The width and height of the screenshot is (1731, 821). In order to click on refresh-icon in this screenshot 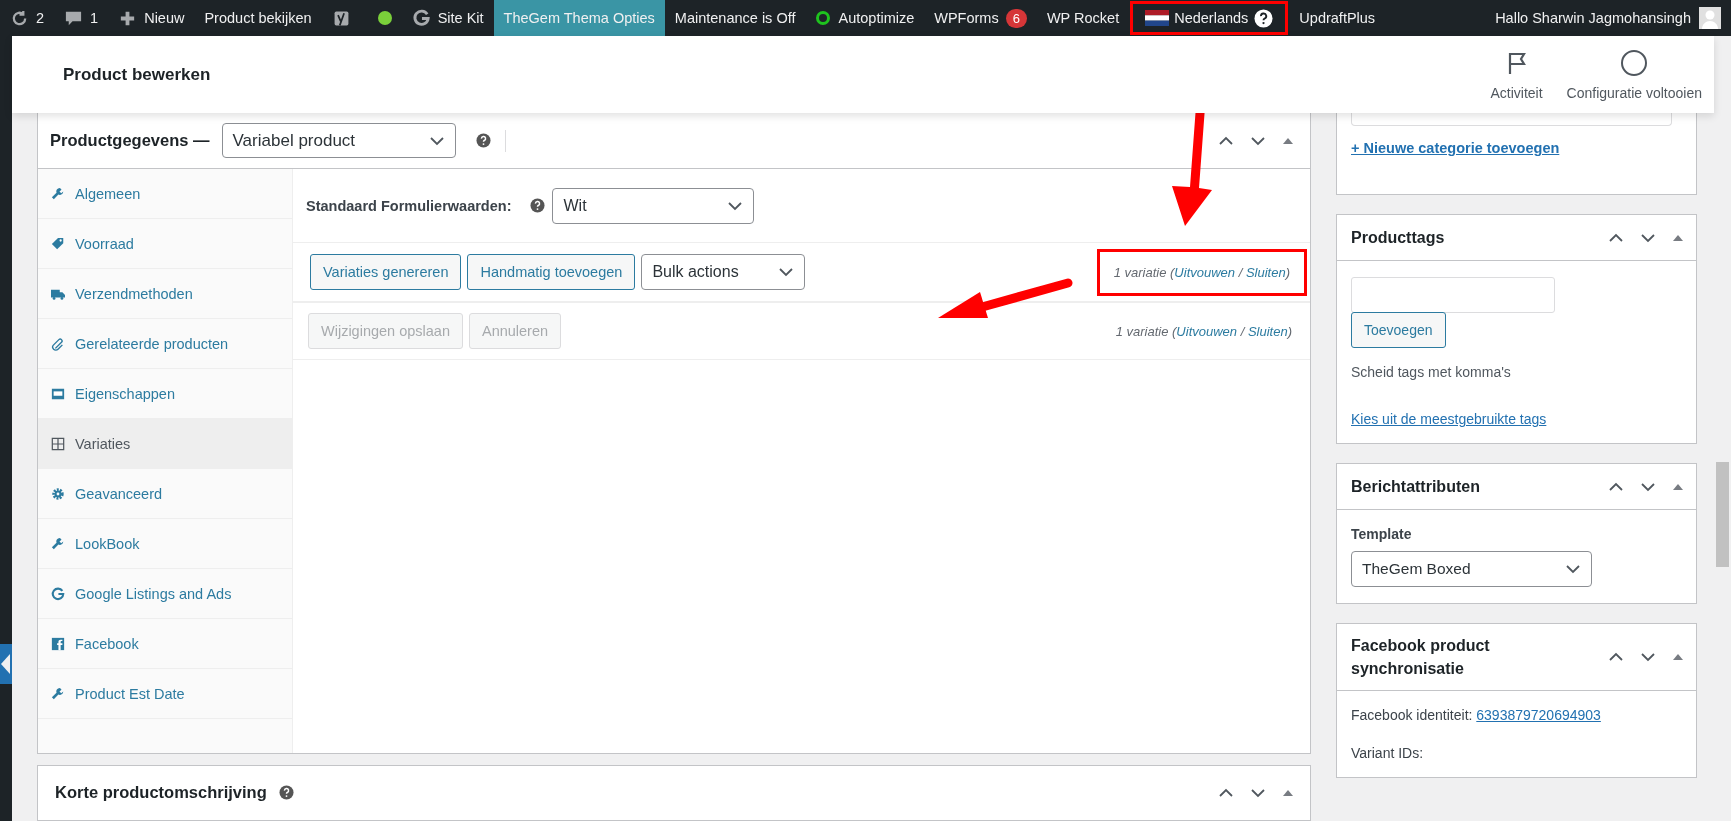, I will do `click(19, 18)`.